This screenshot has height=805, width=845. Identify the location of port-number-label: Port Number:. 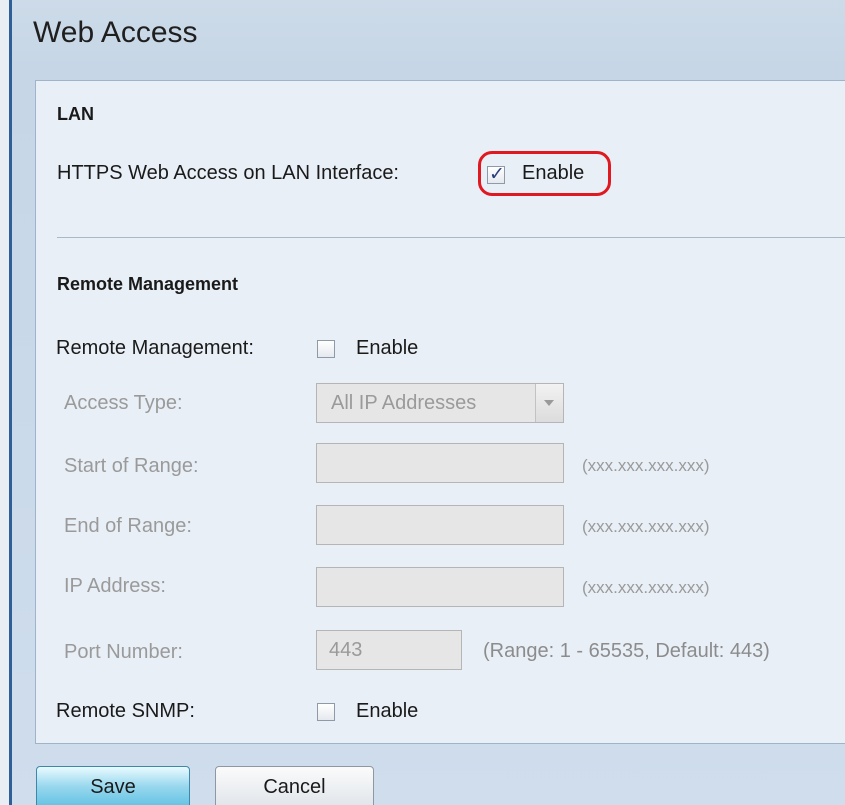
(123, 652).